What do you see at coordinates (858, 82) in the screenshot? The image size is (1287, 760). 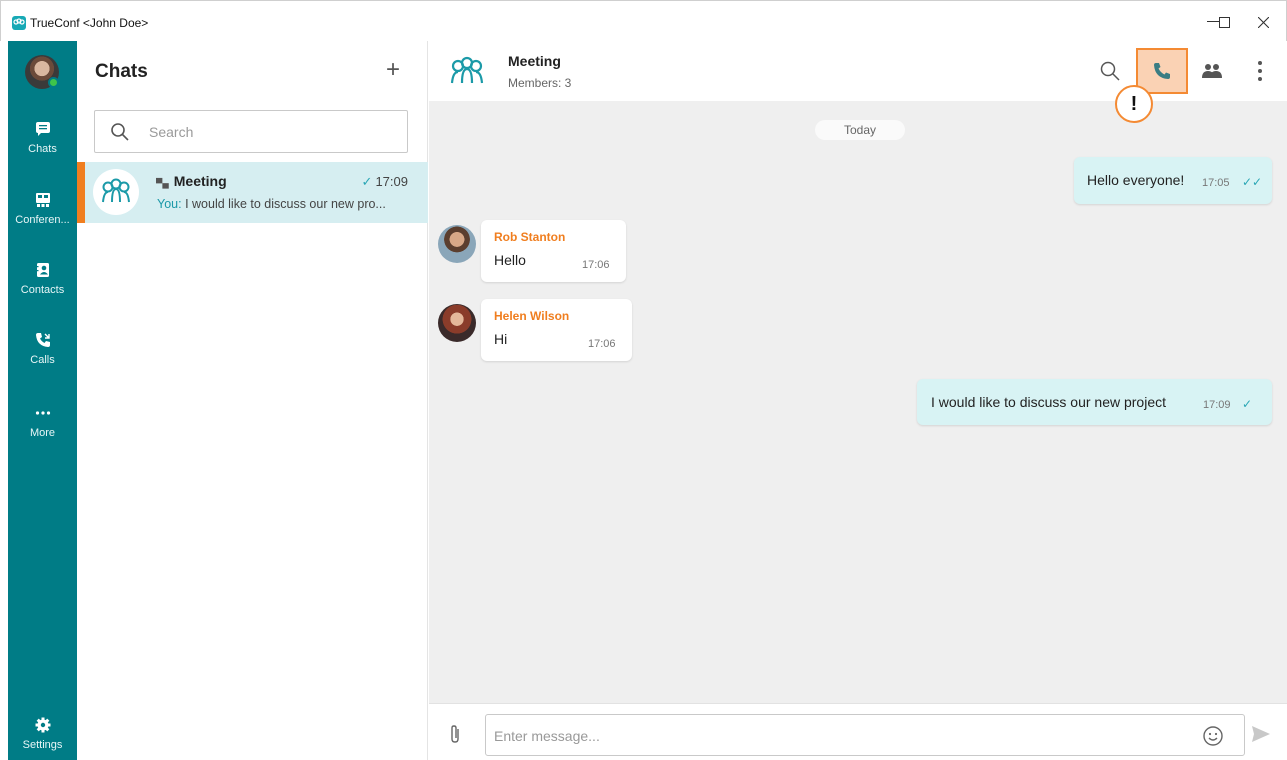 I see `conversation-header: Meeting Members: 3 !` at bounding box center [858, 82].